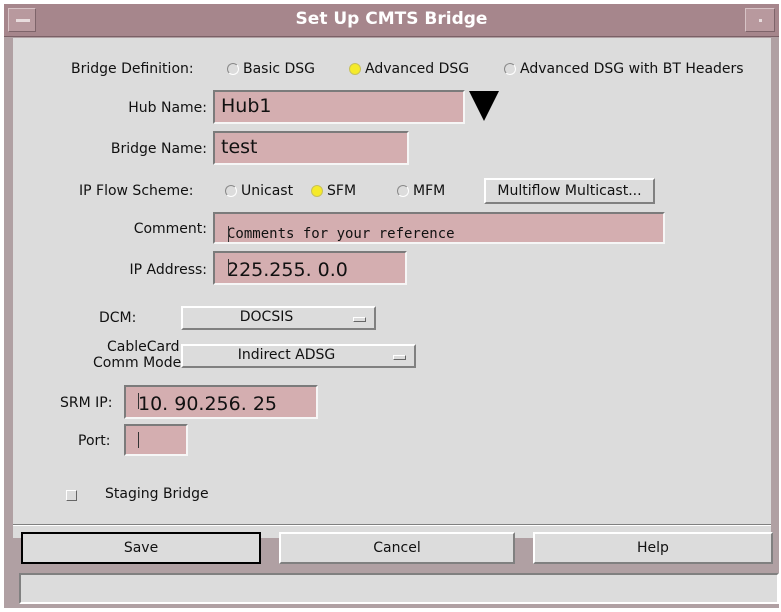 The height and width of the screenshot is (612, 781). I want to click on port-field, so click(156, 440).